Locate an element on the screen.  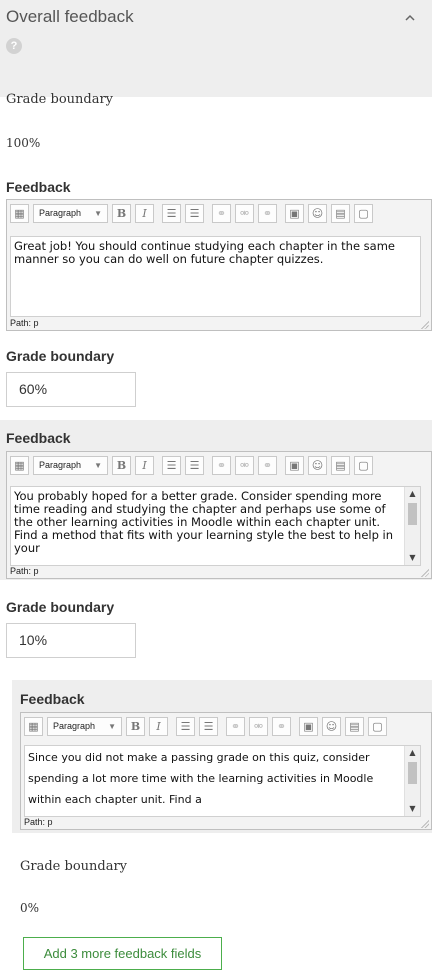
add-feedback-fields-button: Add 3 more feedback fields is located at coordinates (122, 953).